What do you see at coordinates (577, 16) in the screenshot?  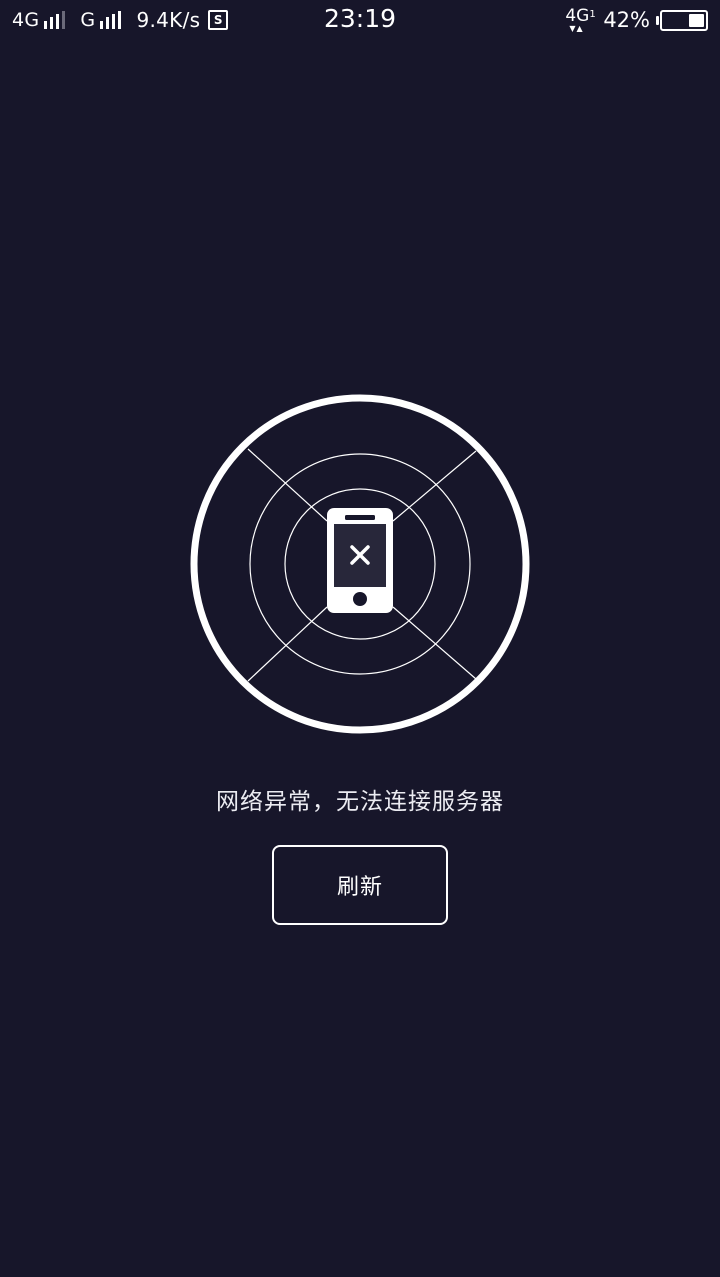 I see `data-network-type: 4G` at bounding box center [577, 16].